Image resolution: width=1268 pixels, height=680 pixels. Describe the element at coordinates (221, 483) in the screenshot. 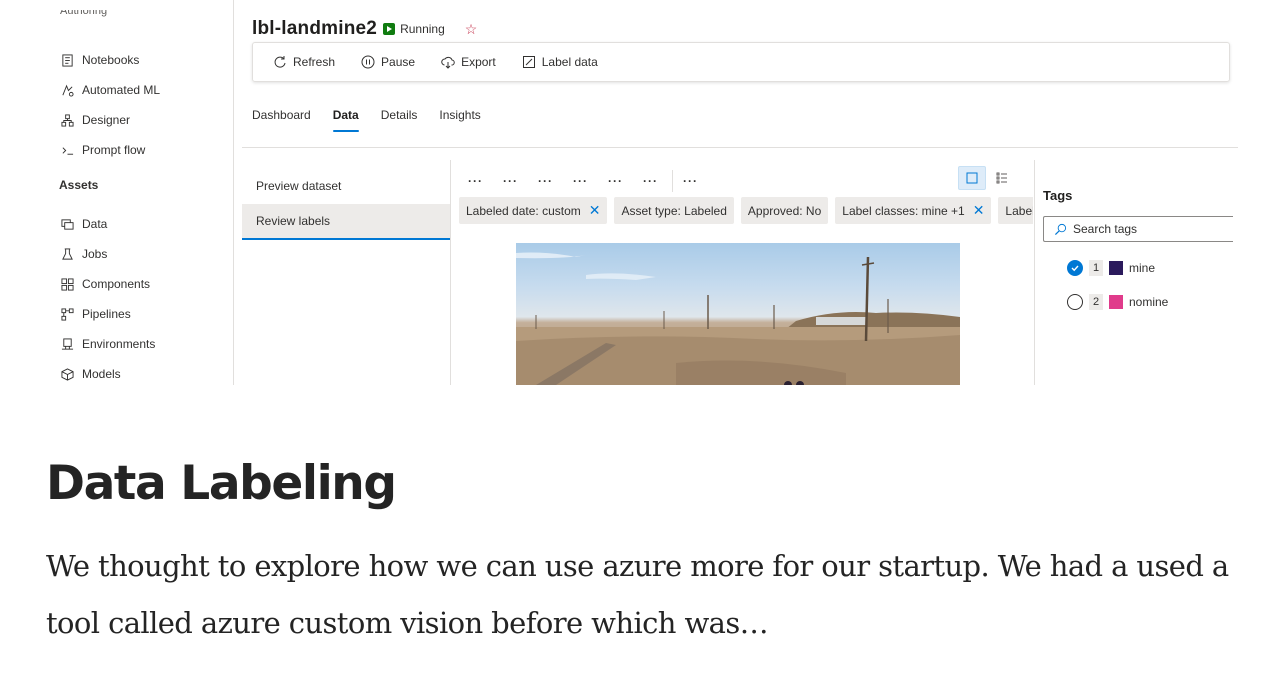

I see `article-title: Data Labeling` at that location.